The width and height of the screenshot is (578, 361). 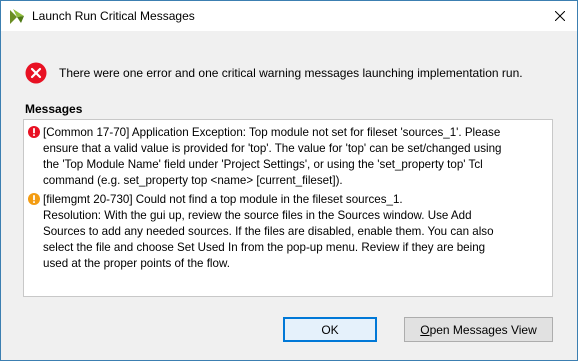 I want to click on title-bar: Launch Run Critical Messages, so click(x=289, y=16).